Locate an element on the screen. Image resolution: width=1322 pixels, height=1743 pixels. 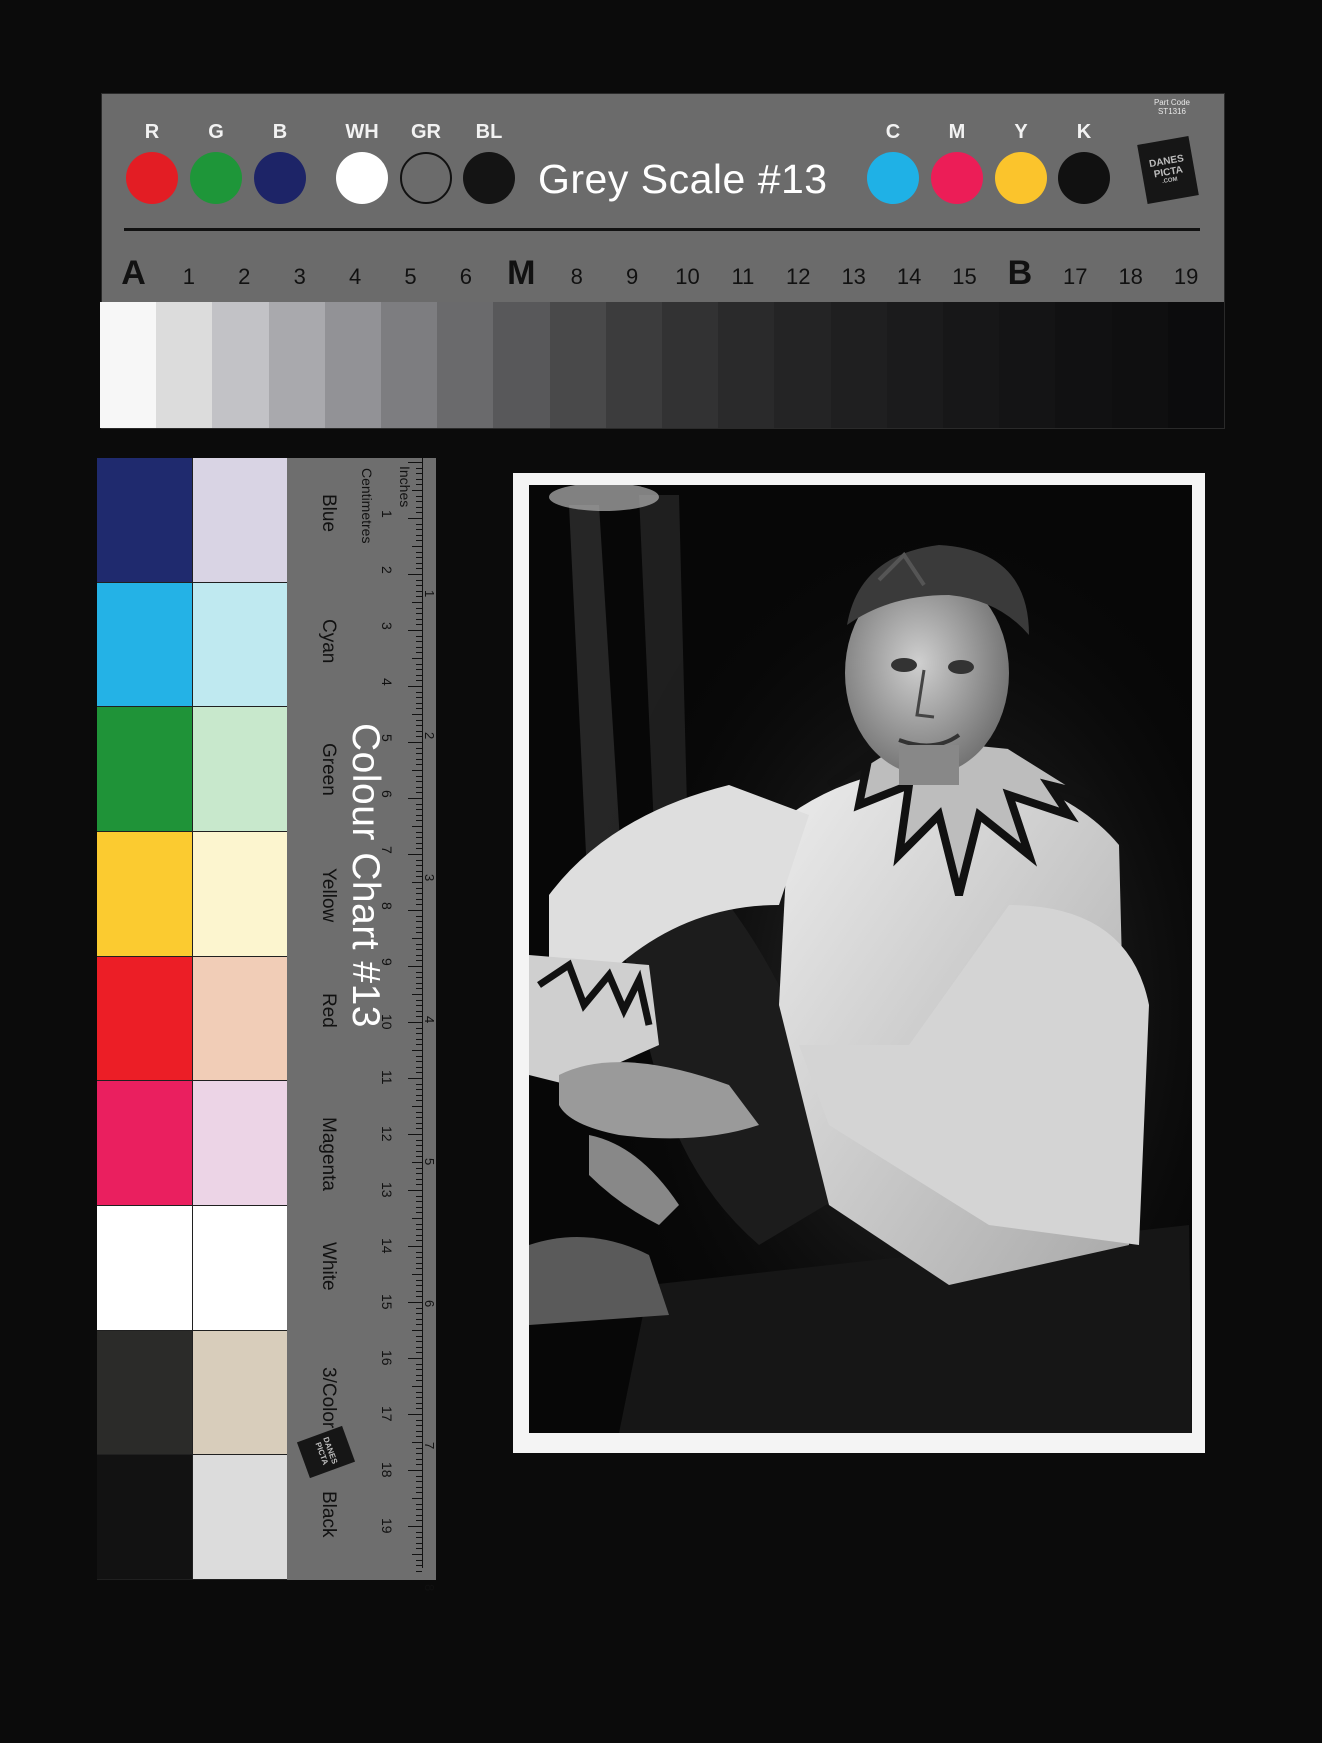
patch-blue-tint is located at coordinates (241, 520).